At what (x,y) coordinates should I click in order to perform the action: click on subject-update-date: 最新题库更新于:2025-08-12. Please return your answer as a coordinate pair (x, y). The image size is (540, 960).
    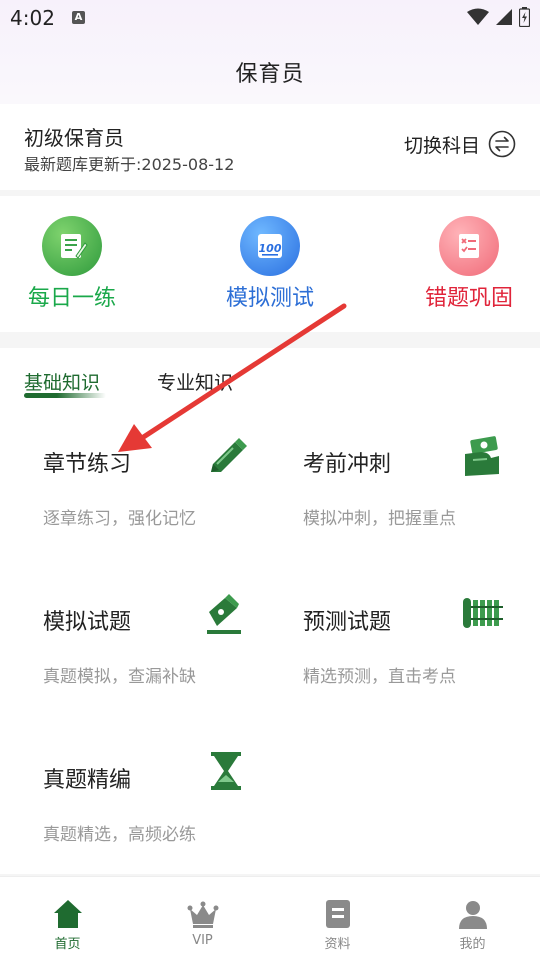
    Looking at the image, I should click on (129, 164).